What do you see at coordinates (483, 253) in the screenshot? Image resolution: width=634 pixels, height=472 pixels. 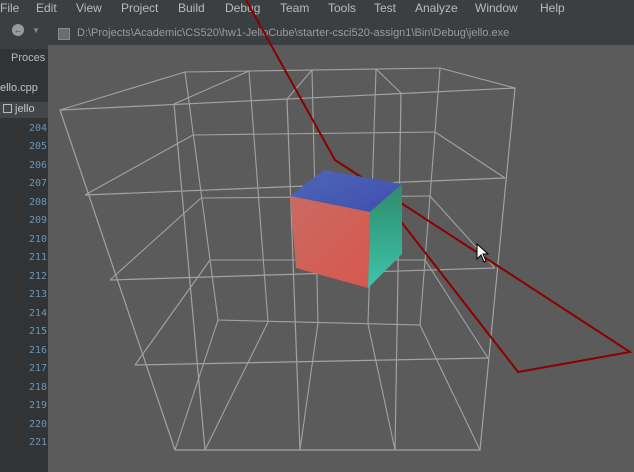 I see `mouse-cursor-icon` at bounding box center [483, 253].